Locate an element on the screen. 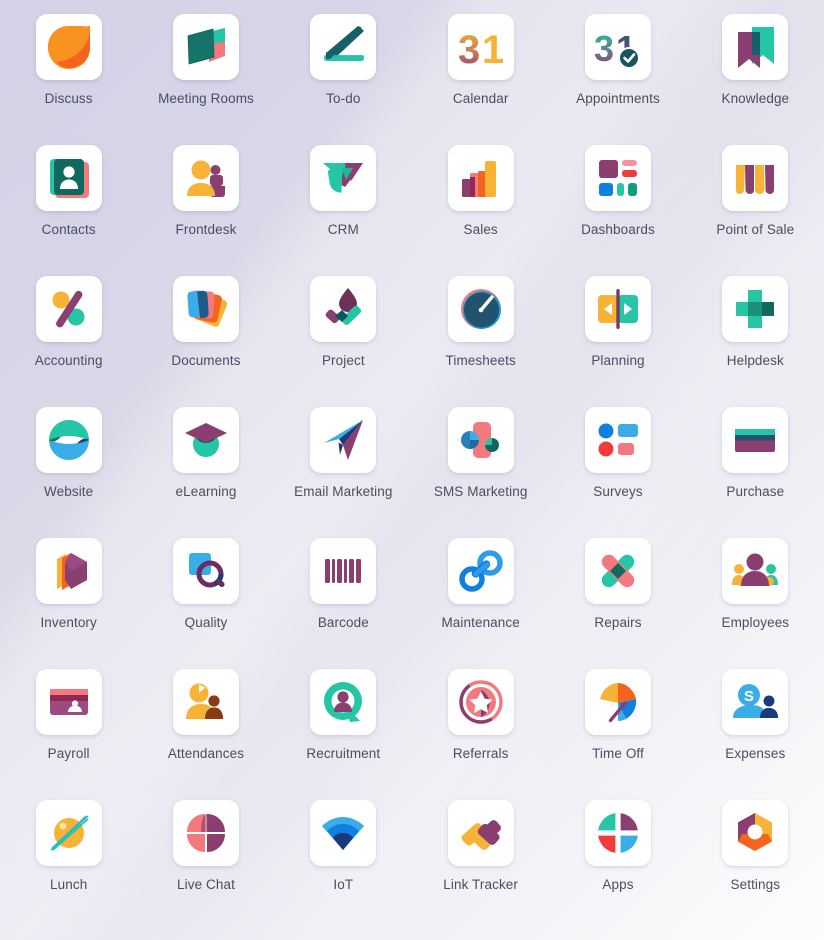  recruitment-icon is located at coordinates (343, 702).